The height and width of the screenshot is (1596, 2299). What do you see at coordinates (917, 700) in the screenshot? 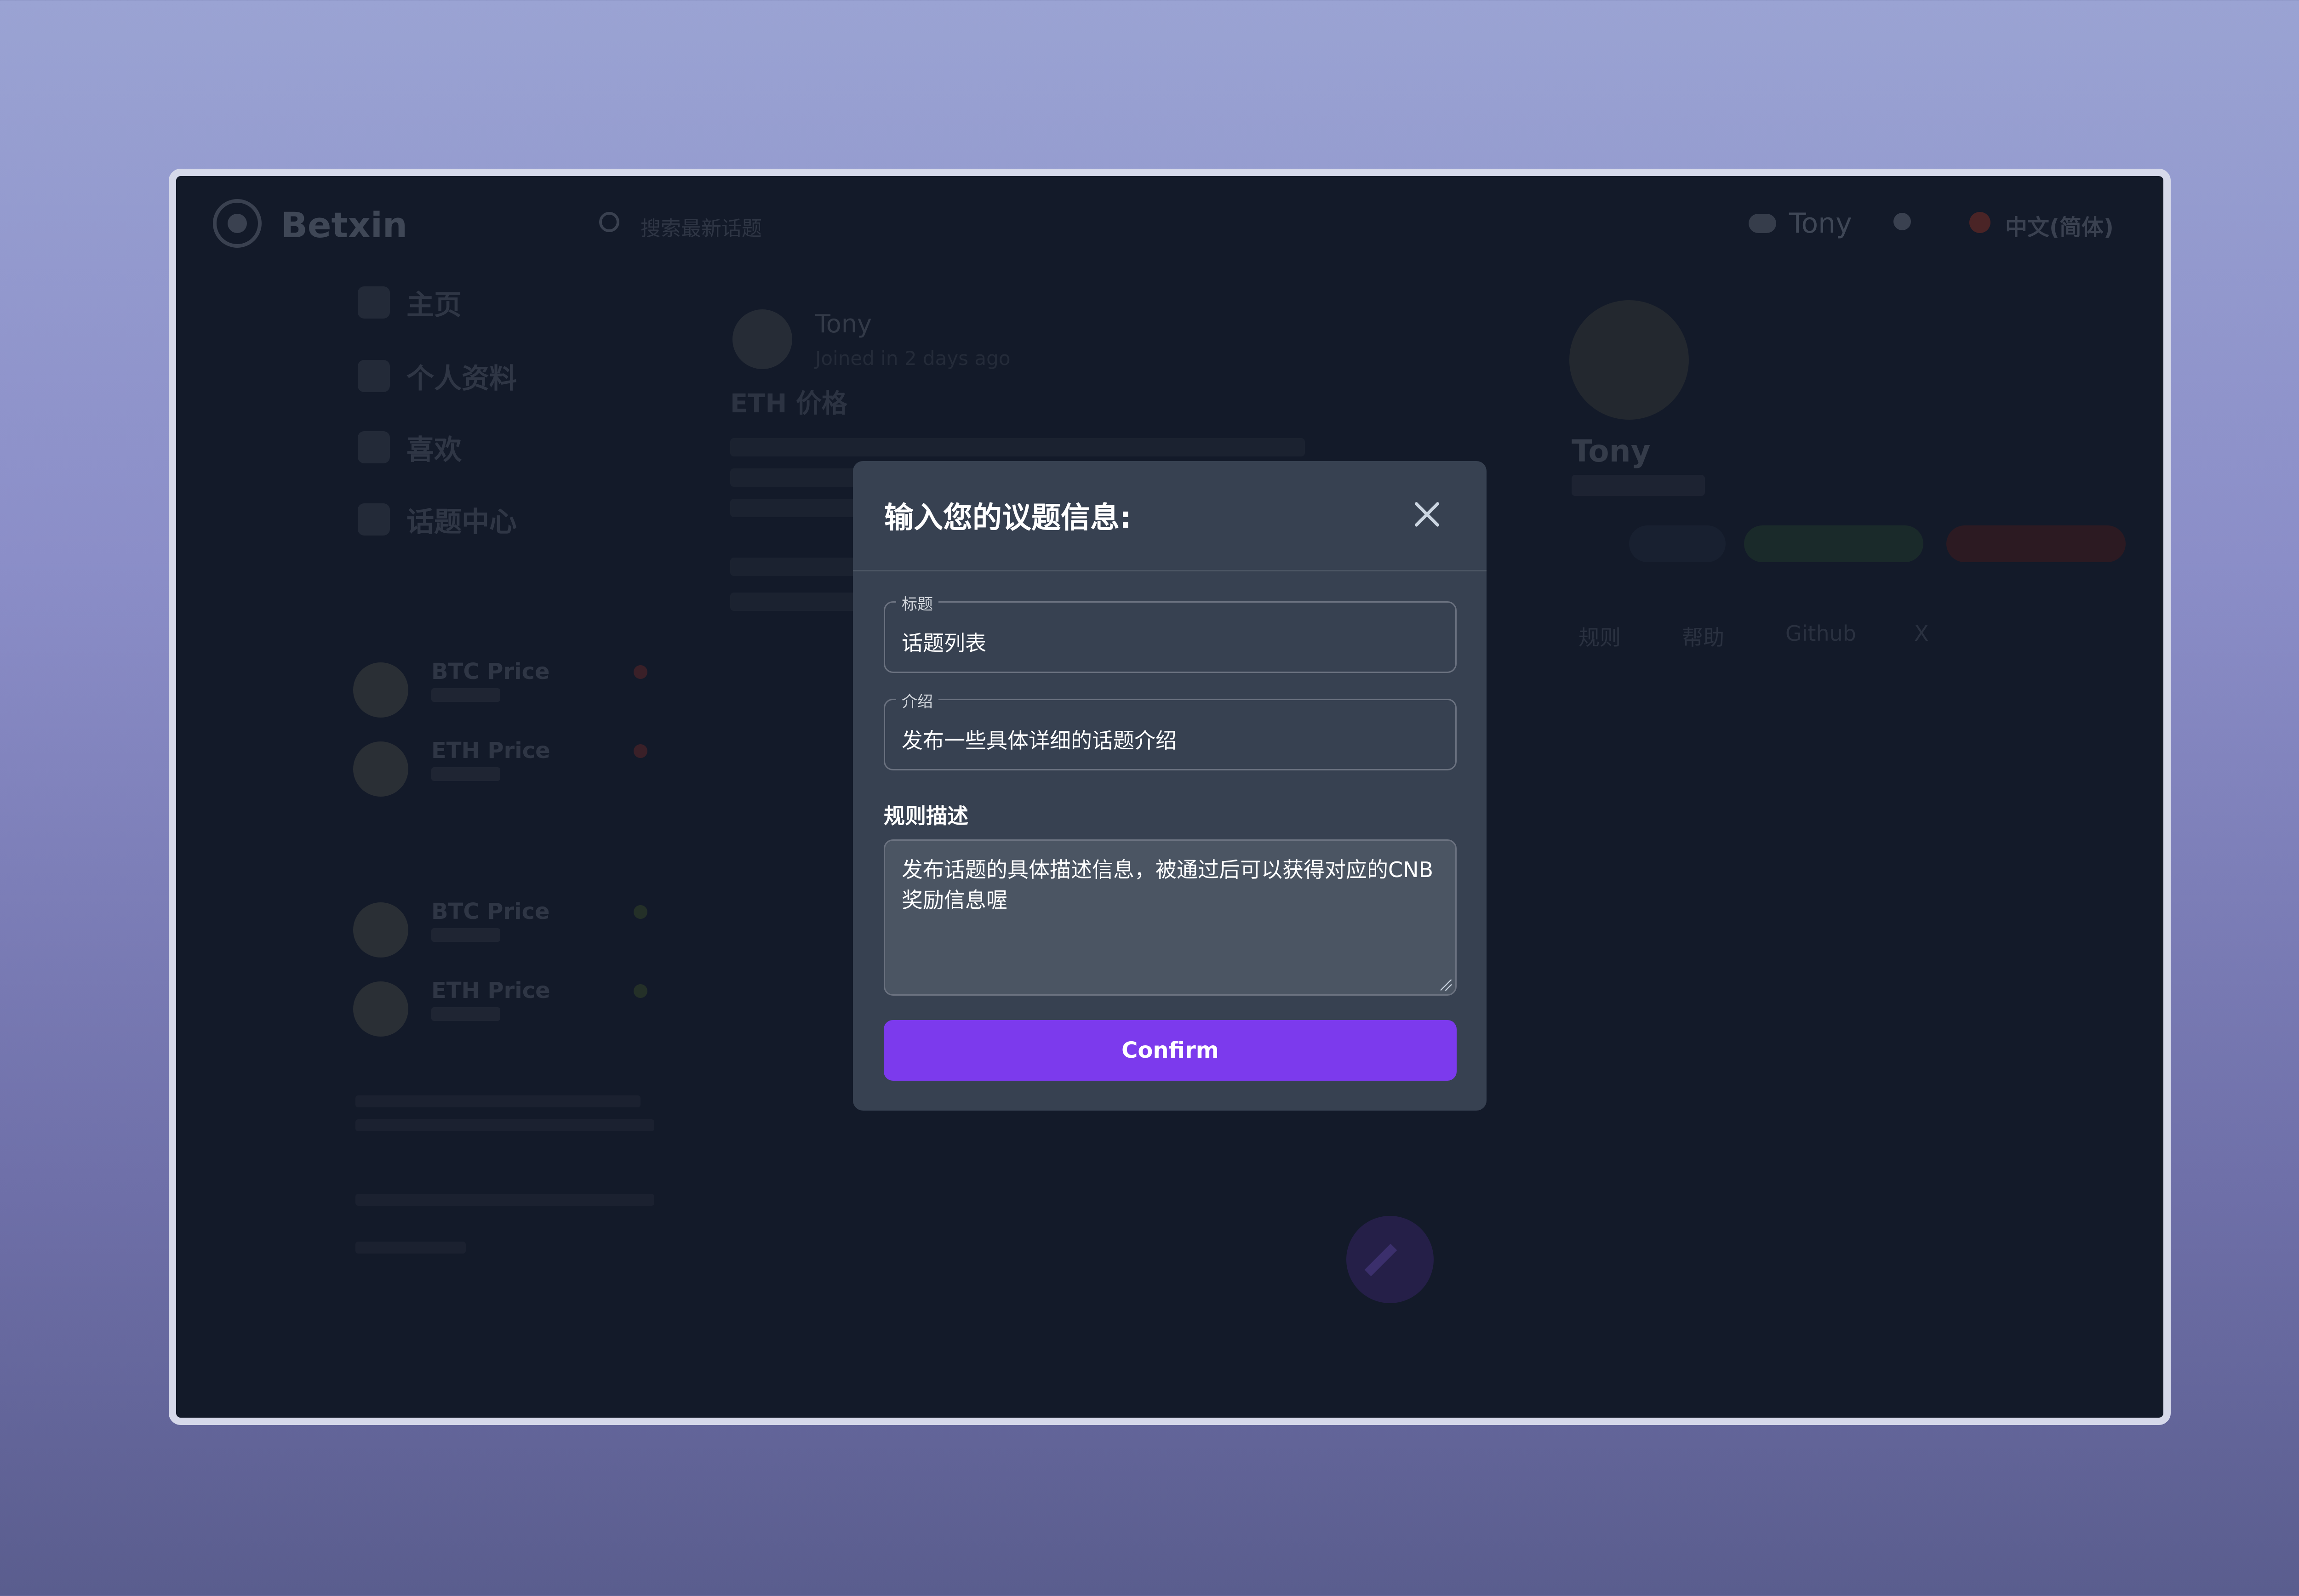
I see `intro-field-label: 介绍` at bounding box center [917, 700].